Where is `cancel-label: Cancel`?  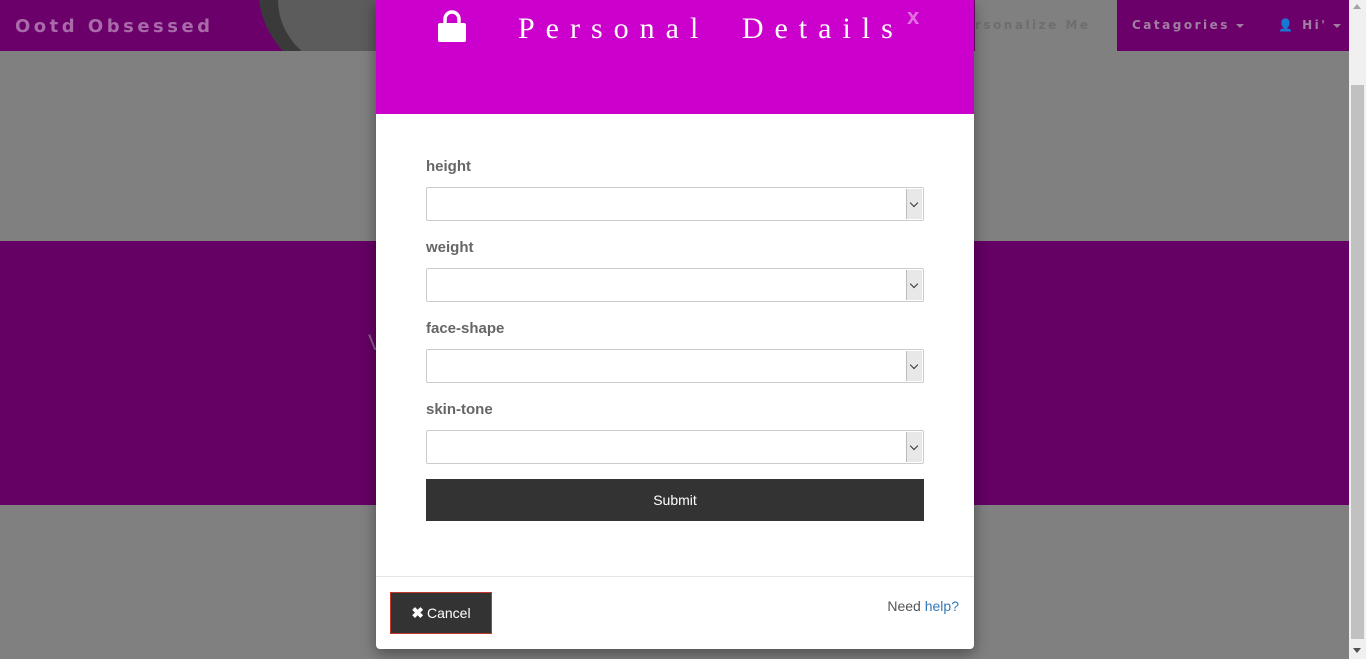
cancel-label: Cancel is located at coordinates (448, 613).